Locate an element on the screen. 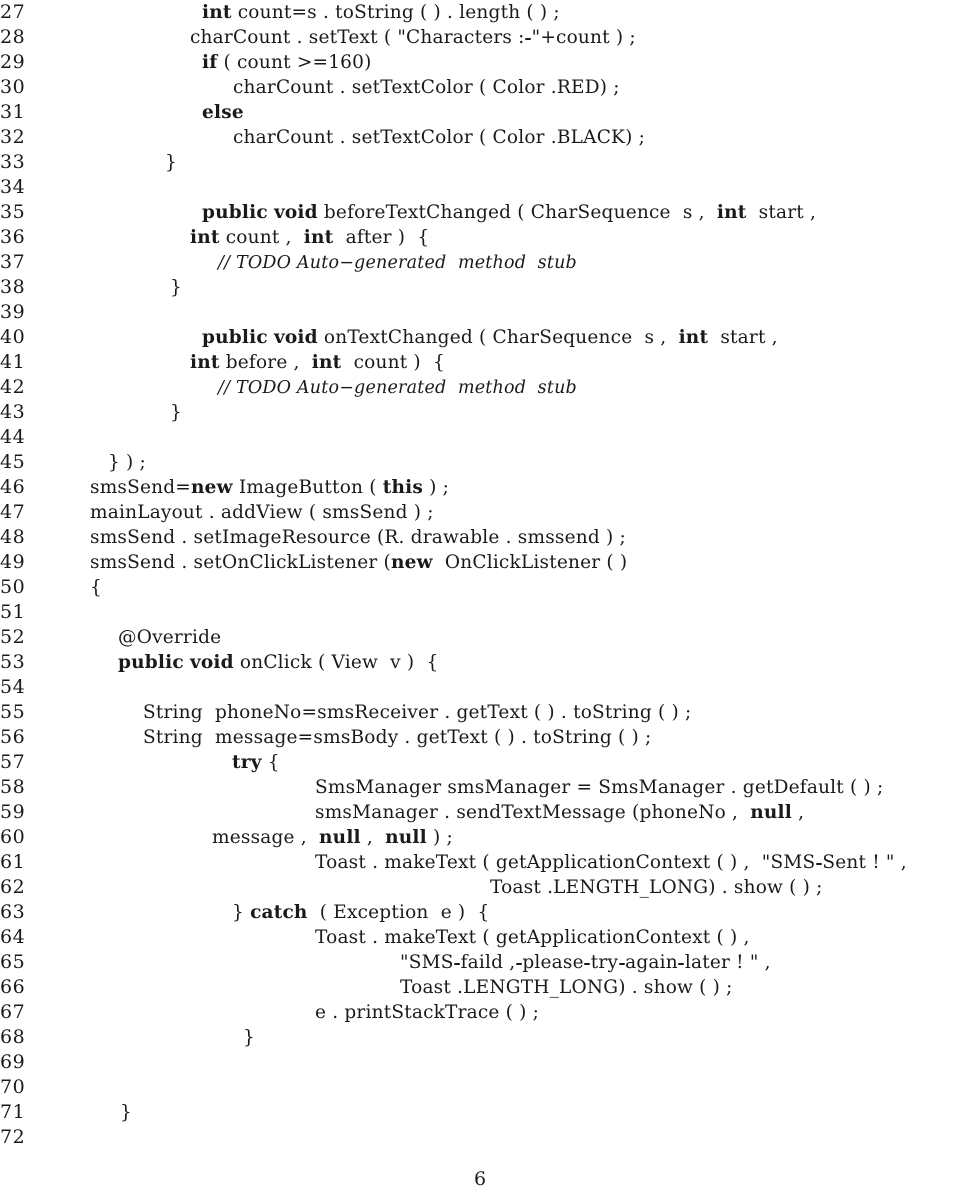 This screenshot has width=960, height=1199. line-number: 70 is located at coordinates (13, 1087).